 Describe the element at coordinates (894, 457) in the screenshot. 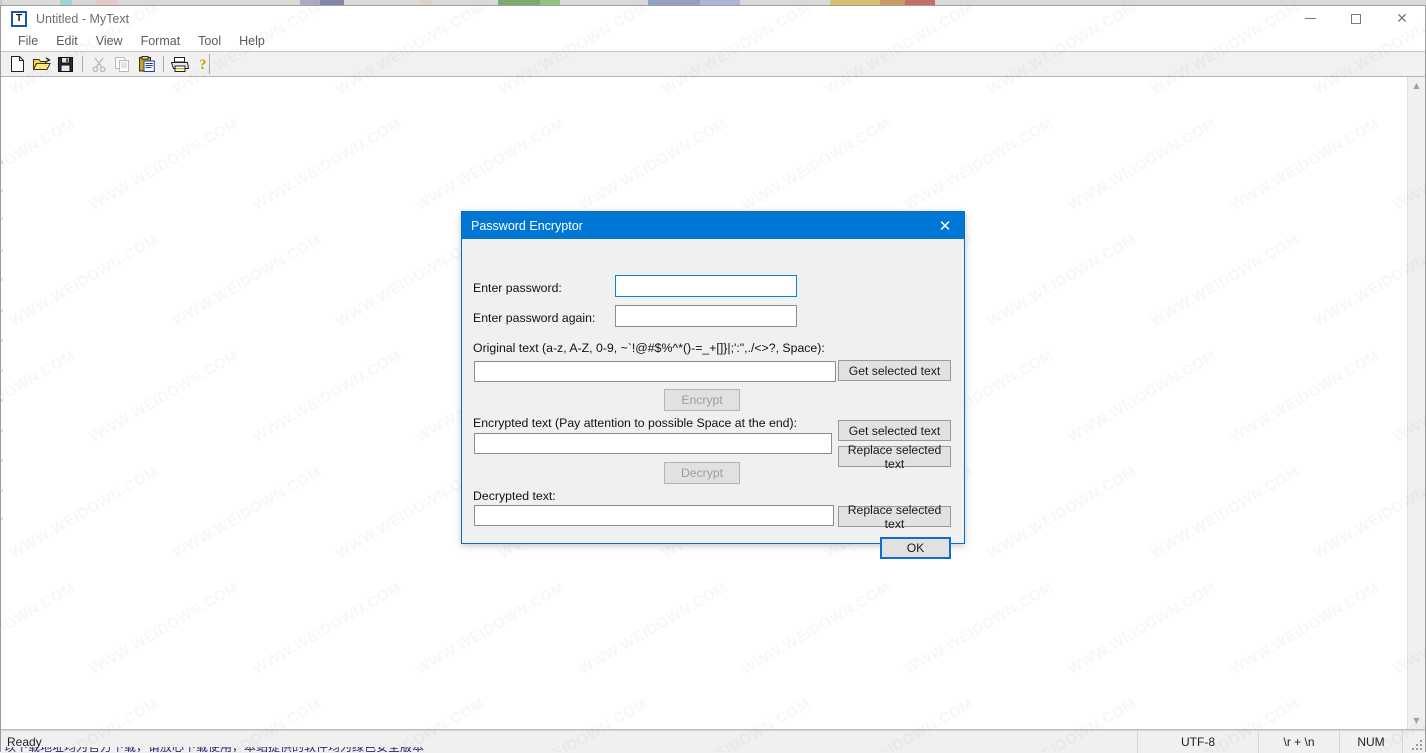

I see `replace-selected-text-encrypted-button: Replace selected text` at that location.